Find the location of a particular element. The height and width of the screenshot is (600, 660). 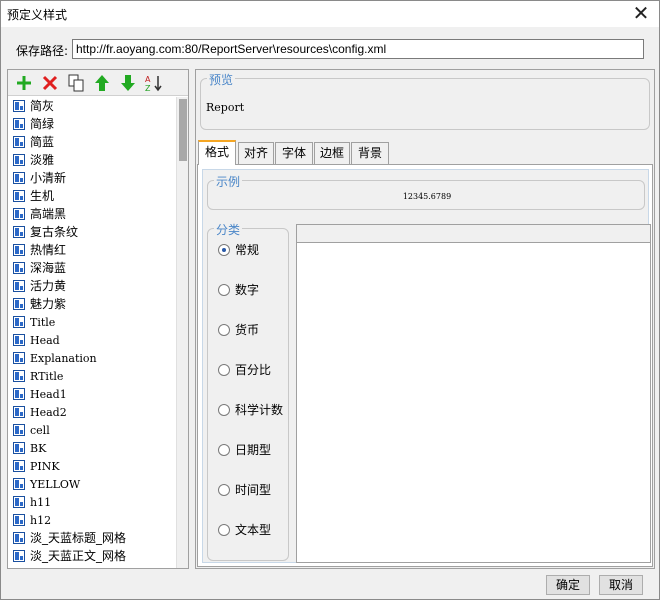

example-group: 示例 12345.6789 is located at coordinates (426, 191).